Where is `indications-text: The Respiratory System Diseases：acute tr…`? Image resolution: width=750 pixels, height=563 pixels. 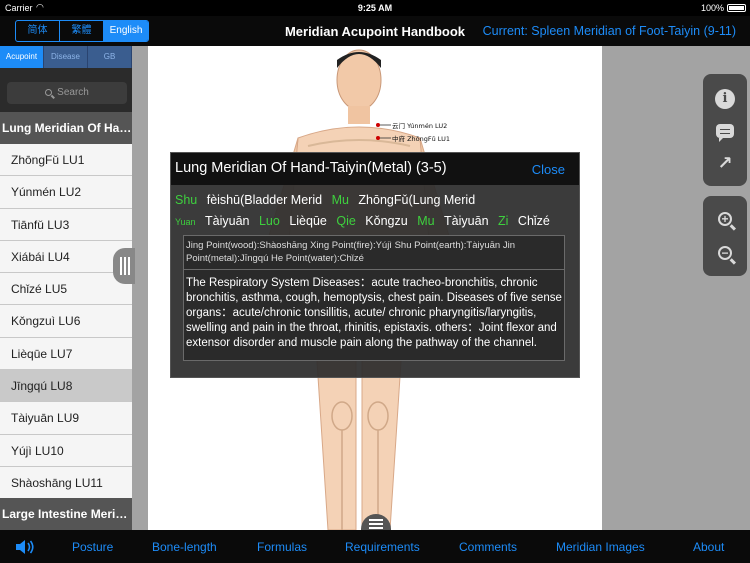
indications-text: The Respiratory System Diseases：acute tr… is located at coordinates (374, 313).